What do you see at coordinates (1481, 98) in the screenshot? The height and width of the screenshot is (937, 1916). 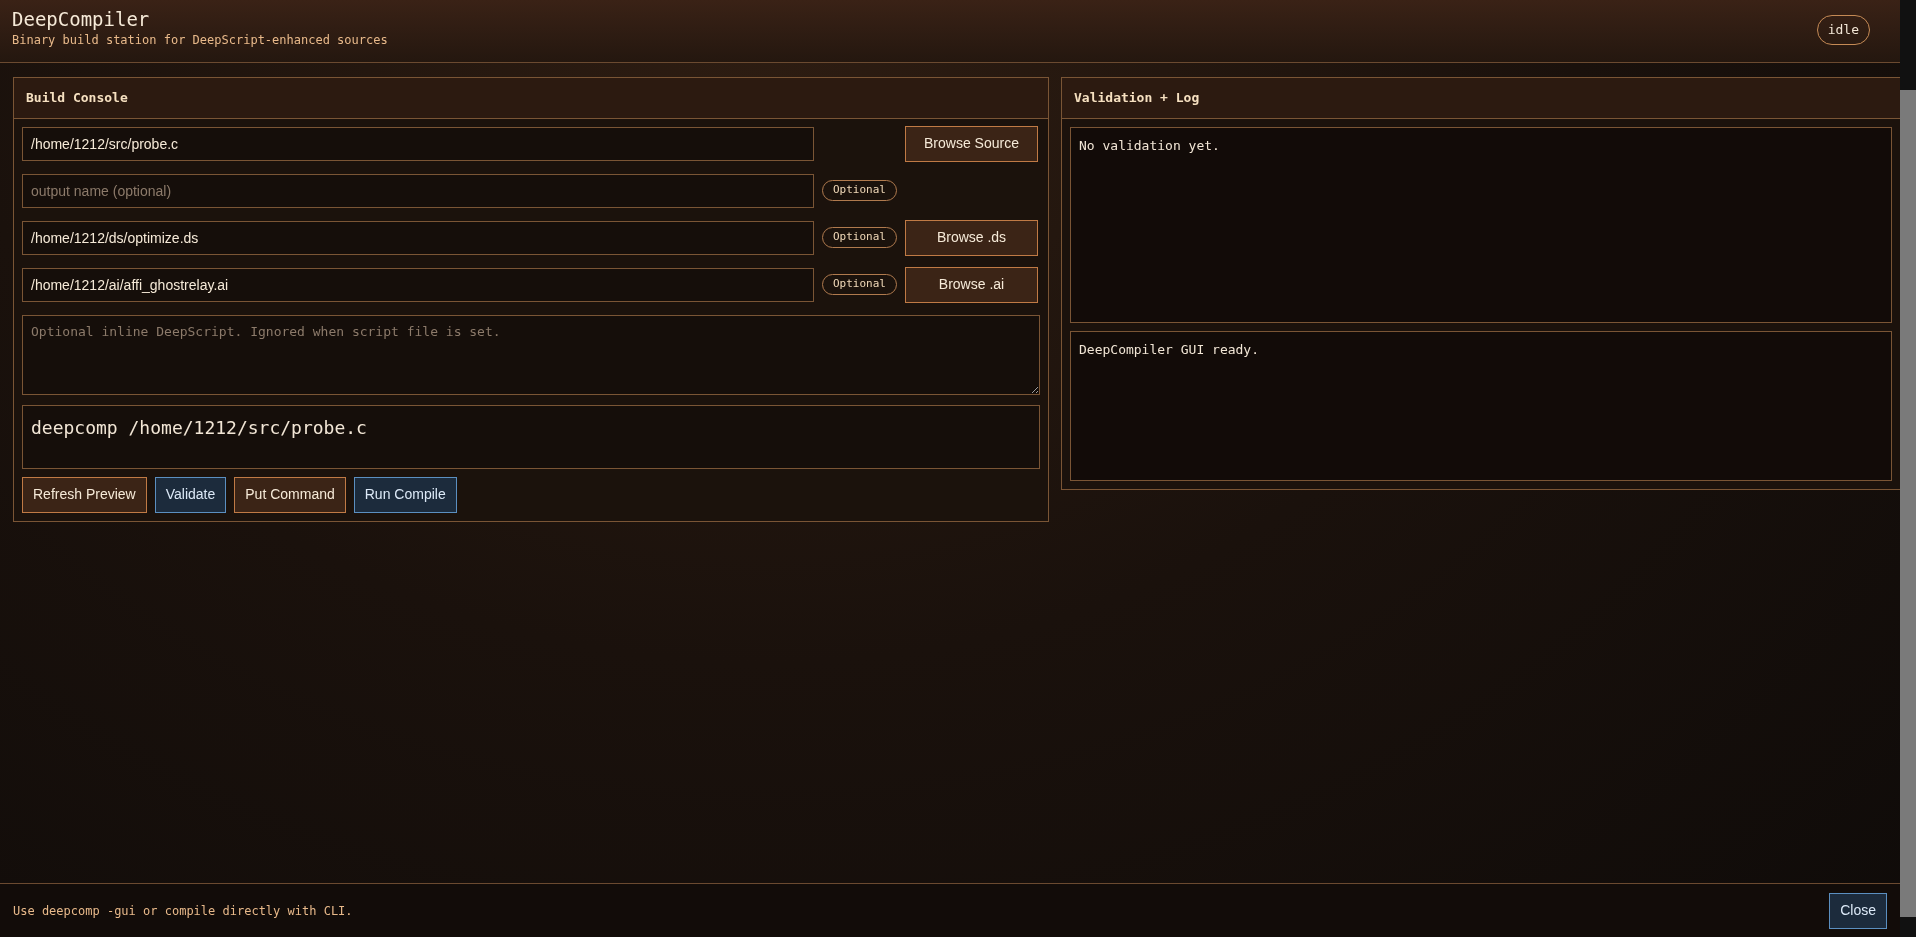 I see `panel-title: Validation + Log` at bounding box center [1481, 98].